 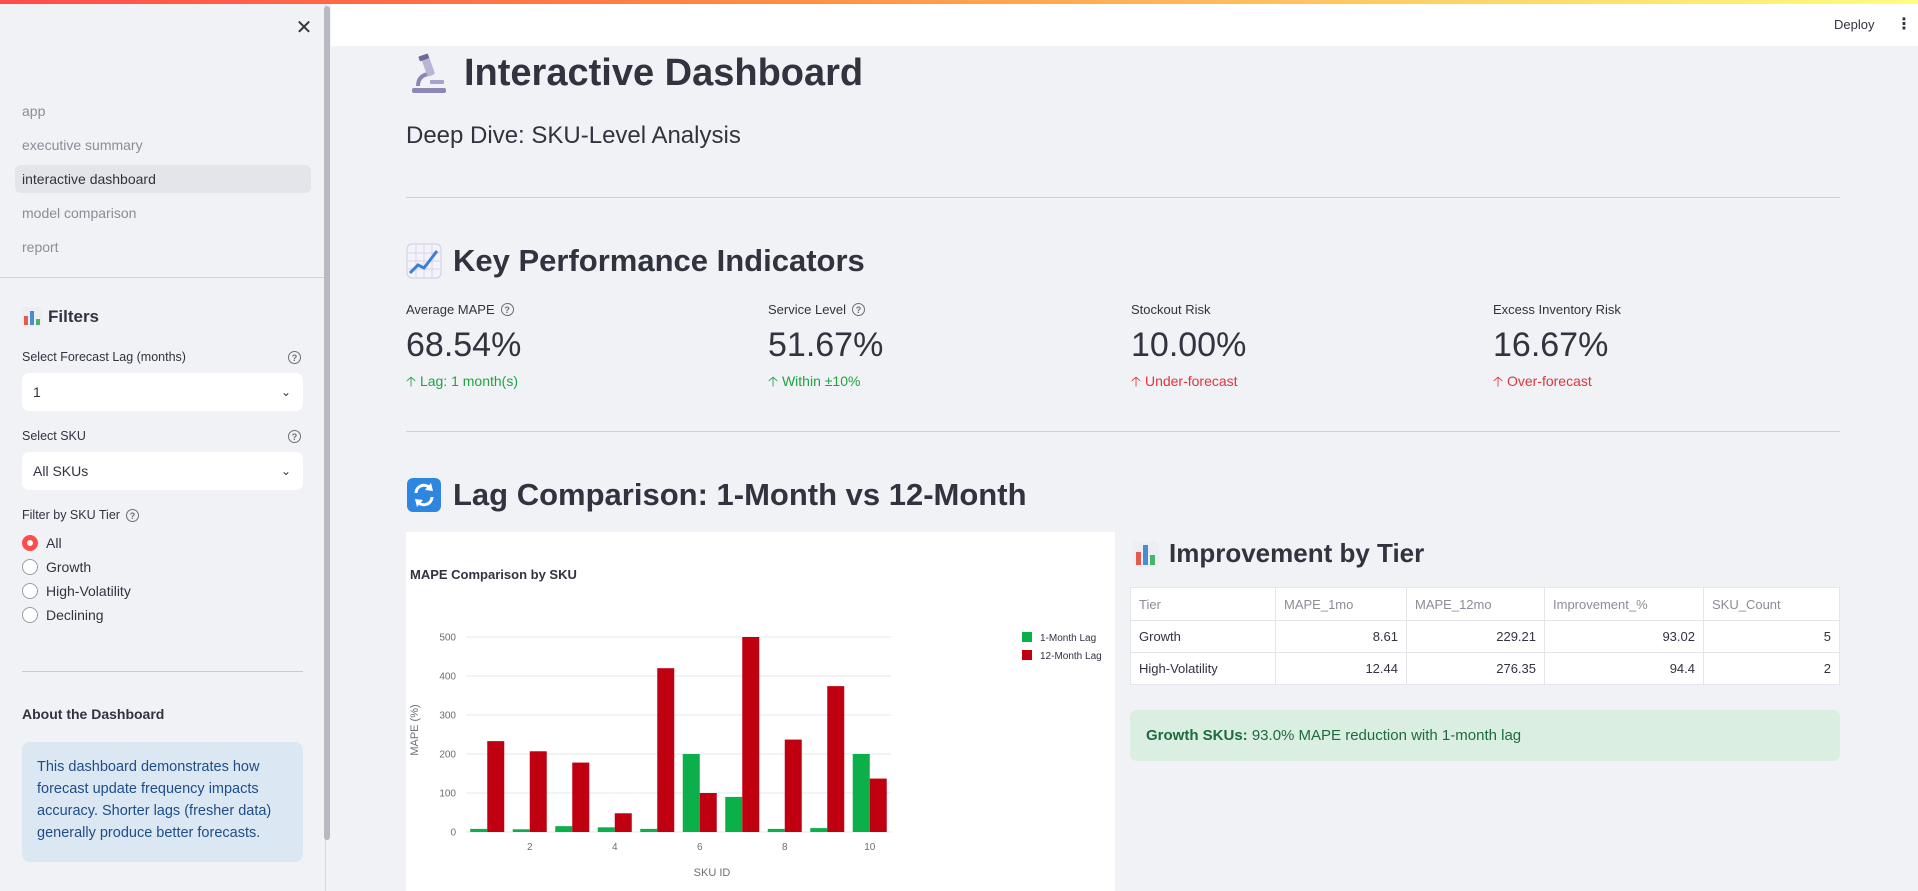 What do you see at coordinates (1068, 638) in the screenshot?
I see `legend-label: 1-Month Lag` at bounding box center [1068, 638].